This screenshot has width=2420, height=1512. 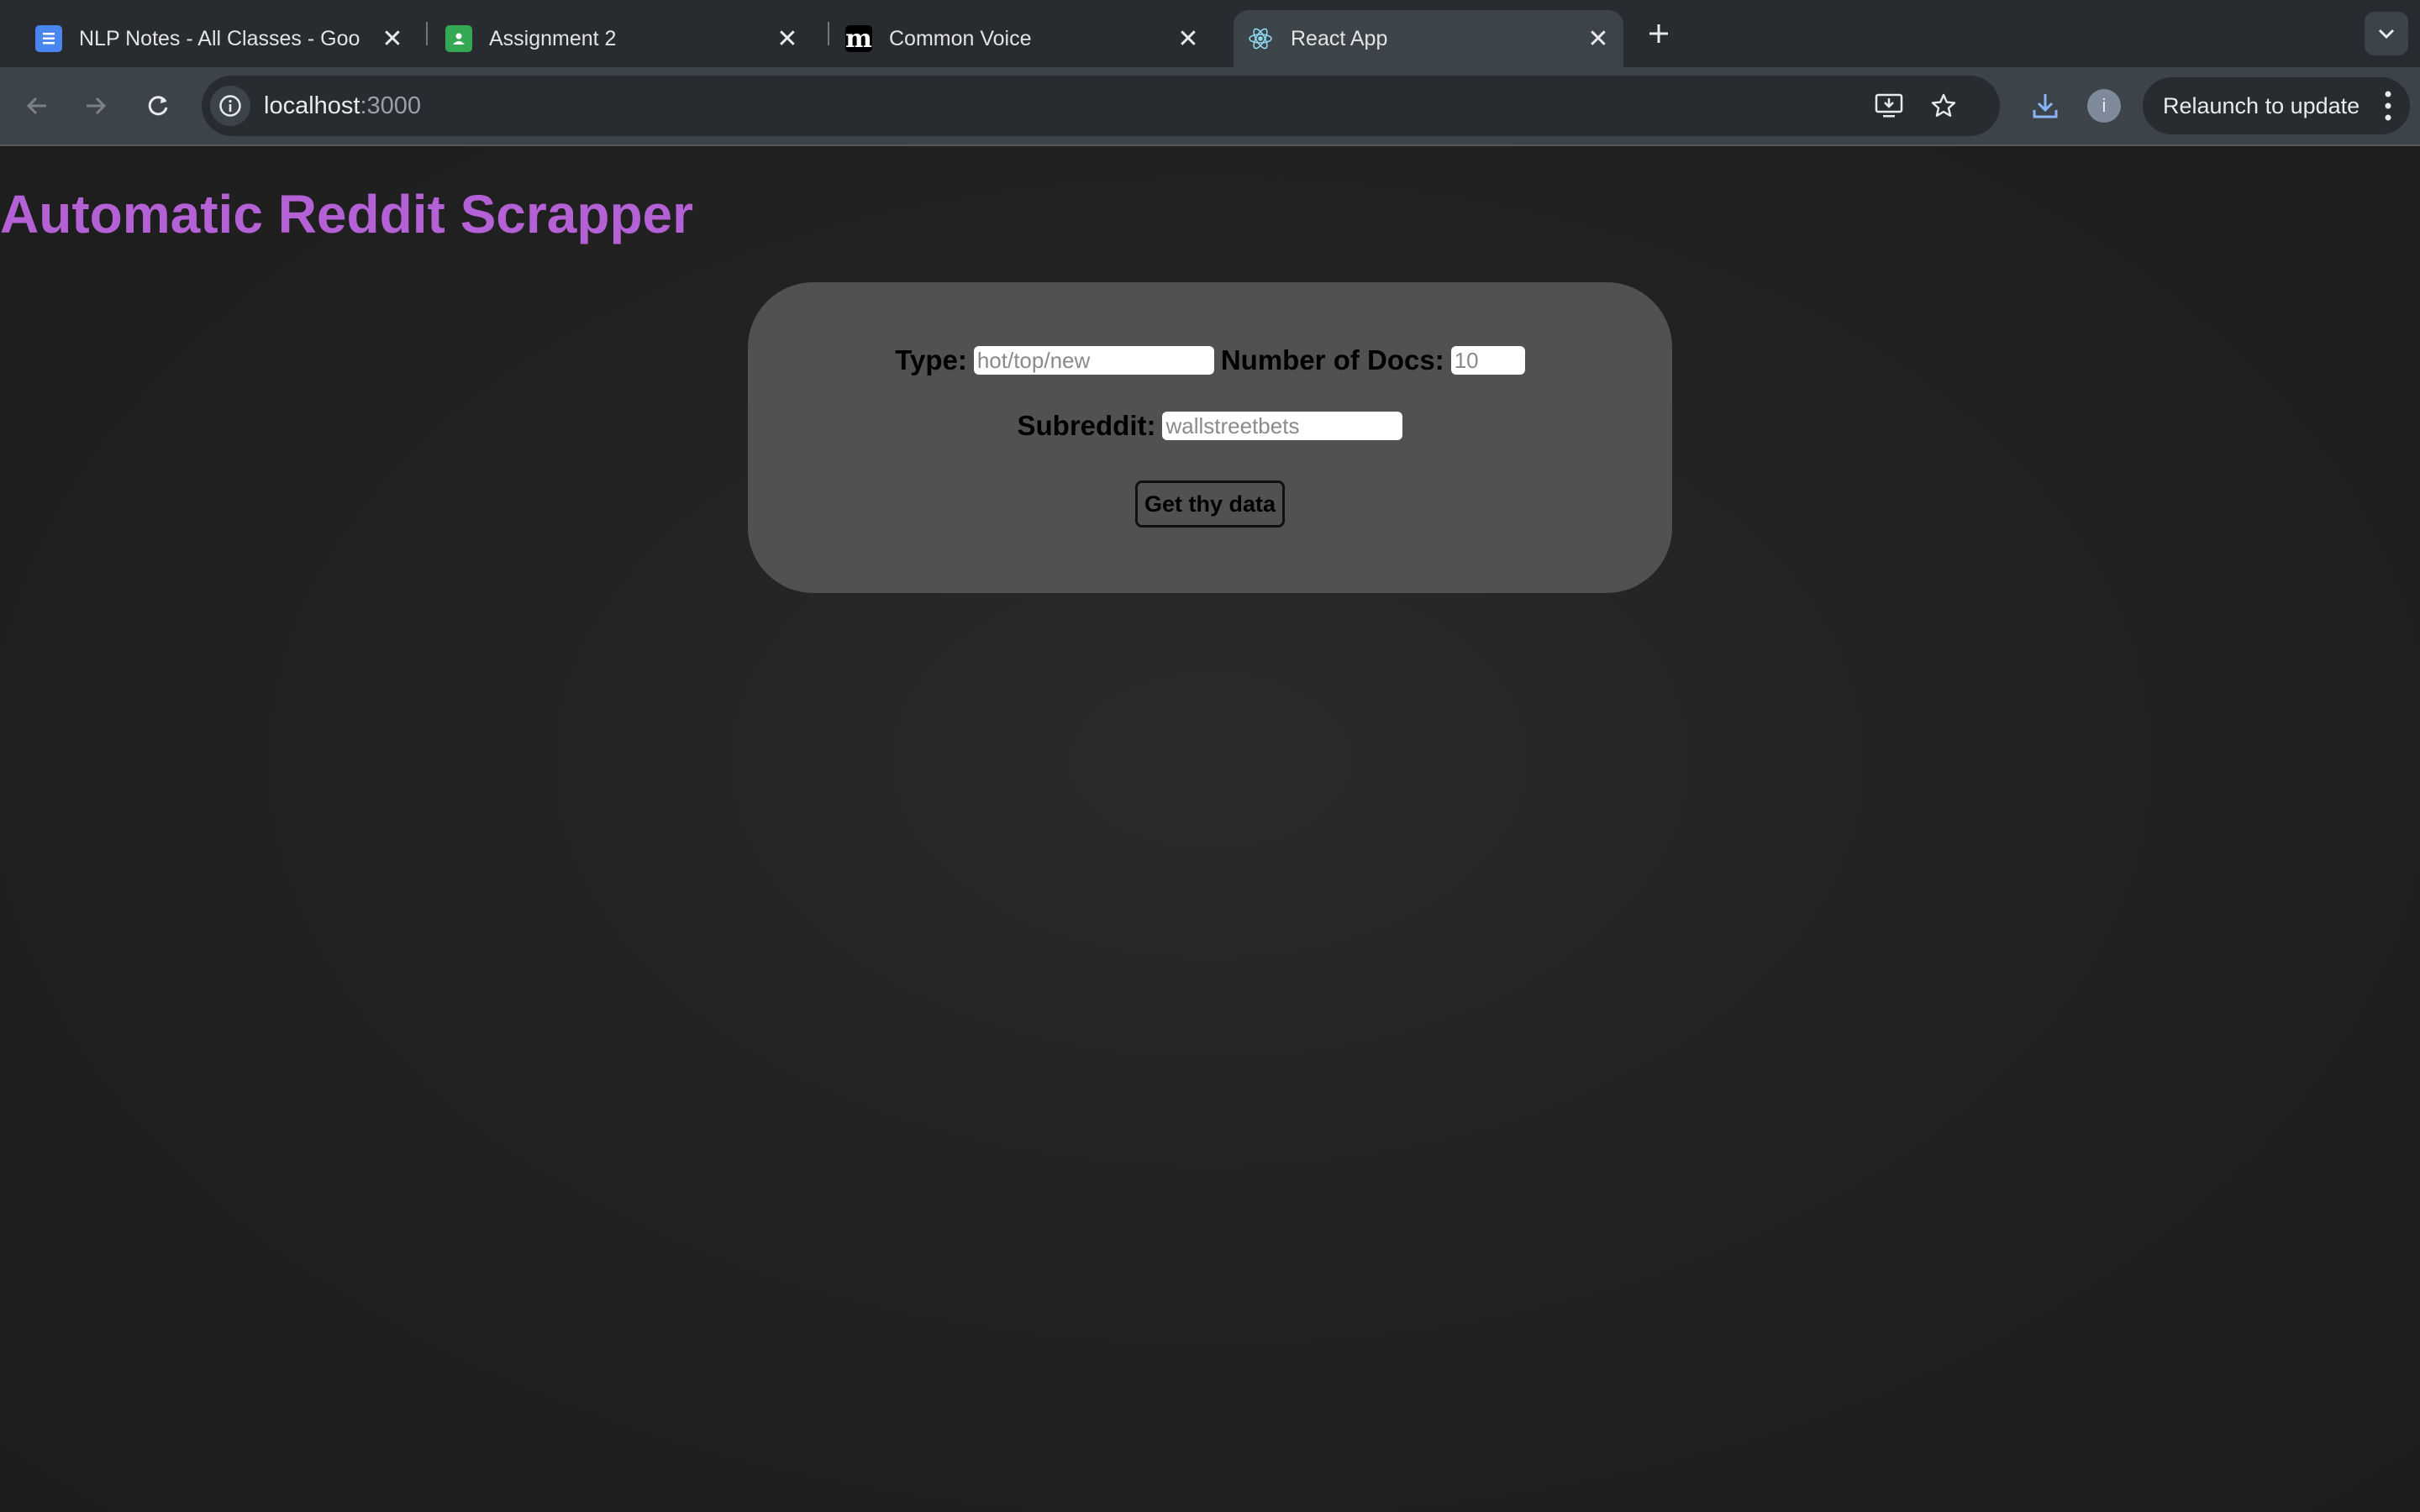 I want to click on subreddit-input, so click(x=1283, y=426).